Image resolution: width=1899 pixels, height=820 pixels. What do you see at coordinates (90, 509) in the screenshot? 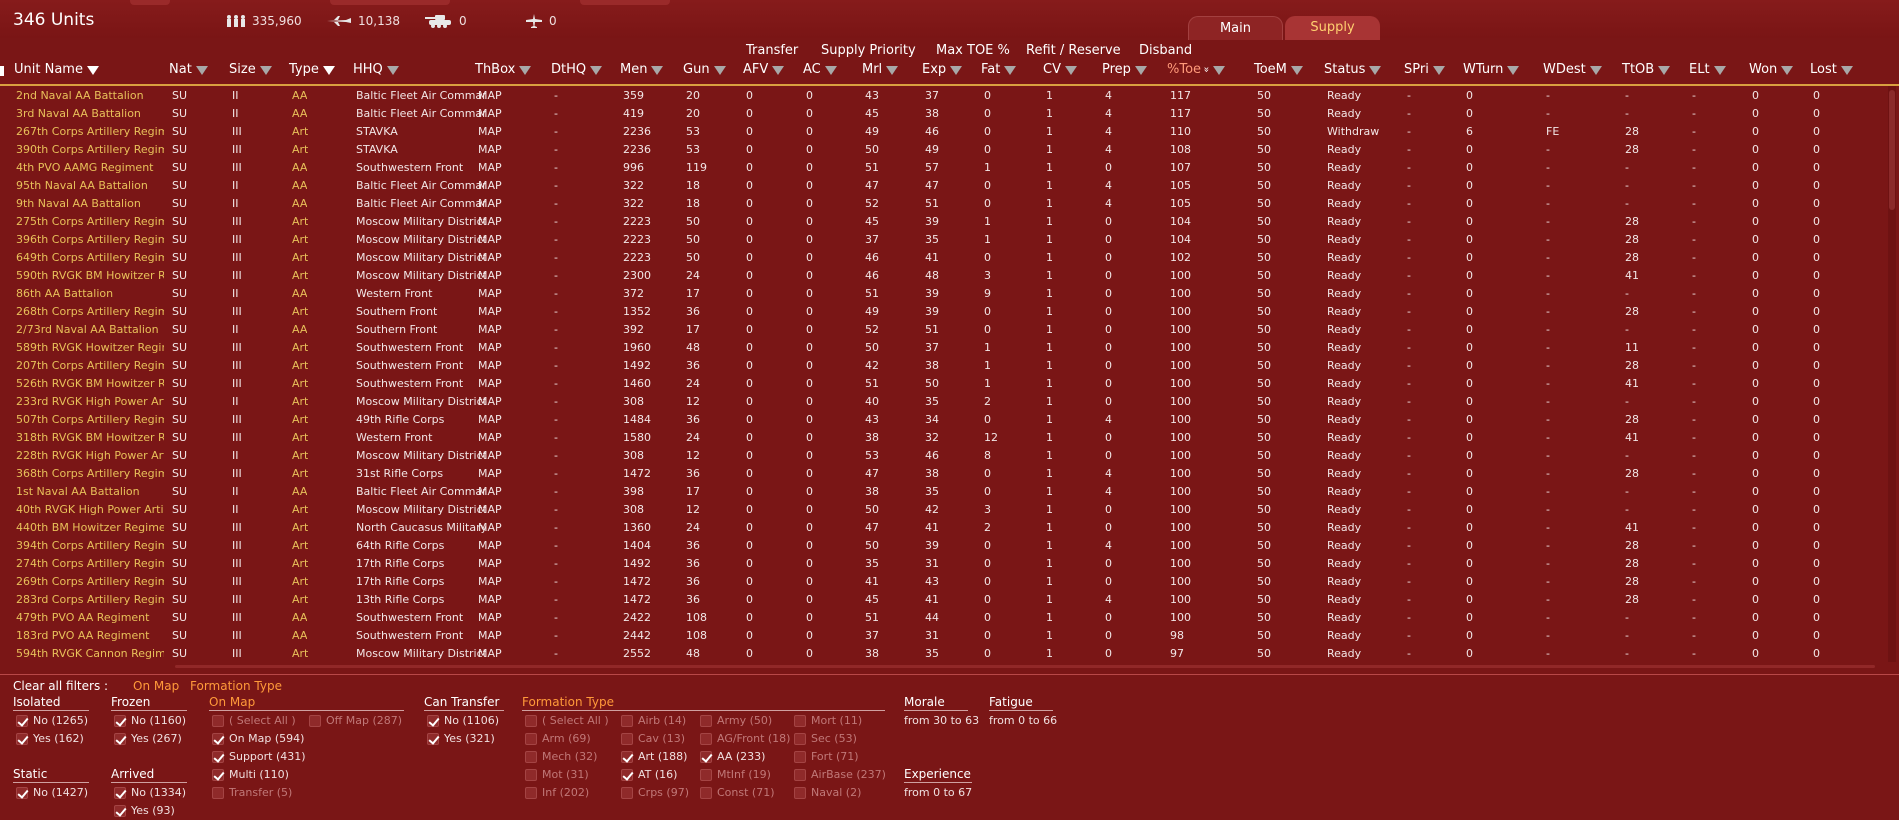
I see `cell-unit-name: 40th RVGK High Power Artiller` at bounding box center [90, 509].